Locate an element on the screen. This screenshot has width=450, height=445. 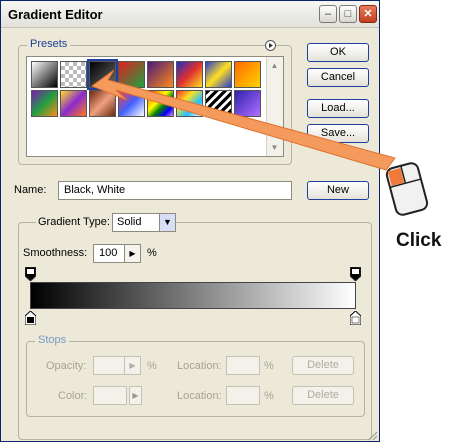
click-caption: Click is located at coordinates (419, 240).